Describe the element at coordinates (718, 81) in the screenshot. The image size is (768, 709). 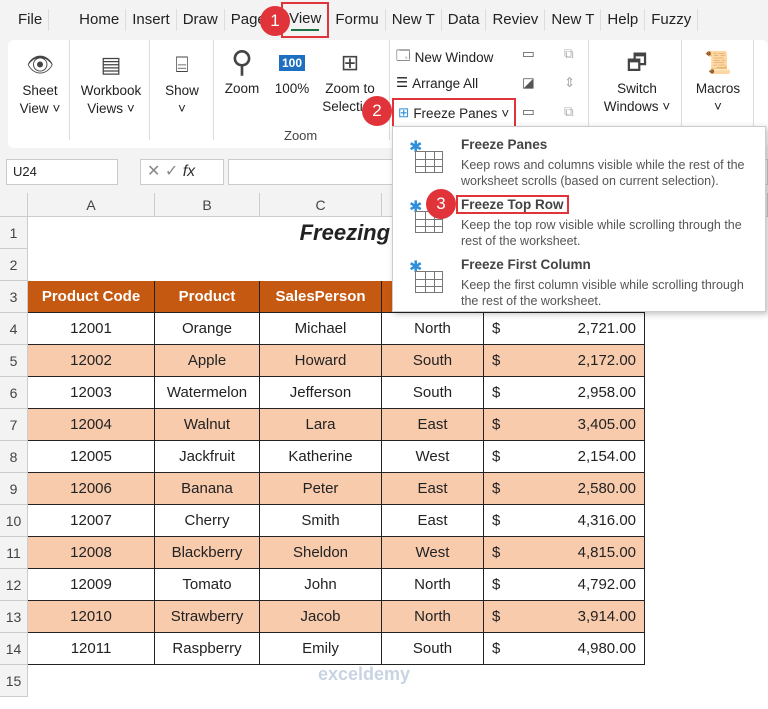
I see `macros-button: 📜 Macros ˅` at that location.